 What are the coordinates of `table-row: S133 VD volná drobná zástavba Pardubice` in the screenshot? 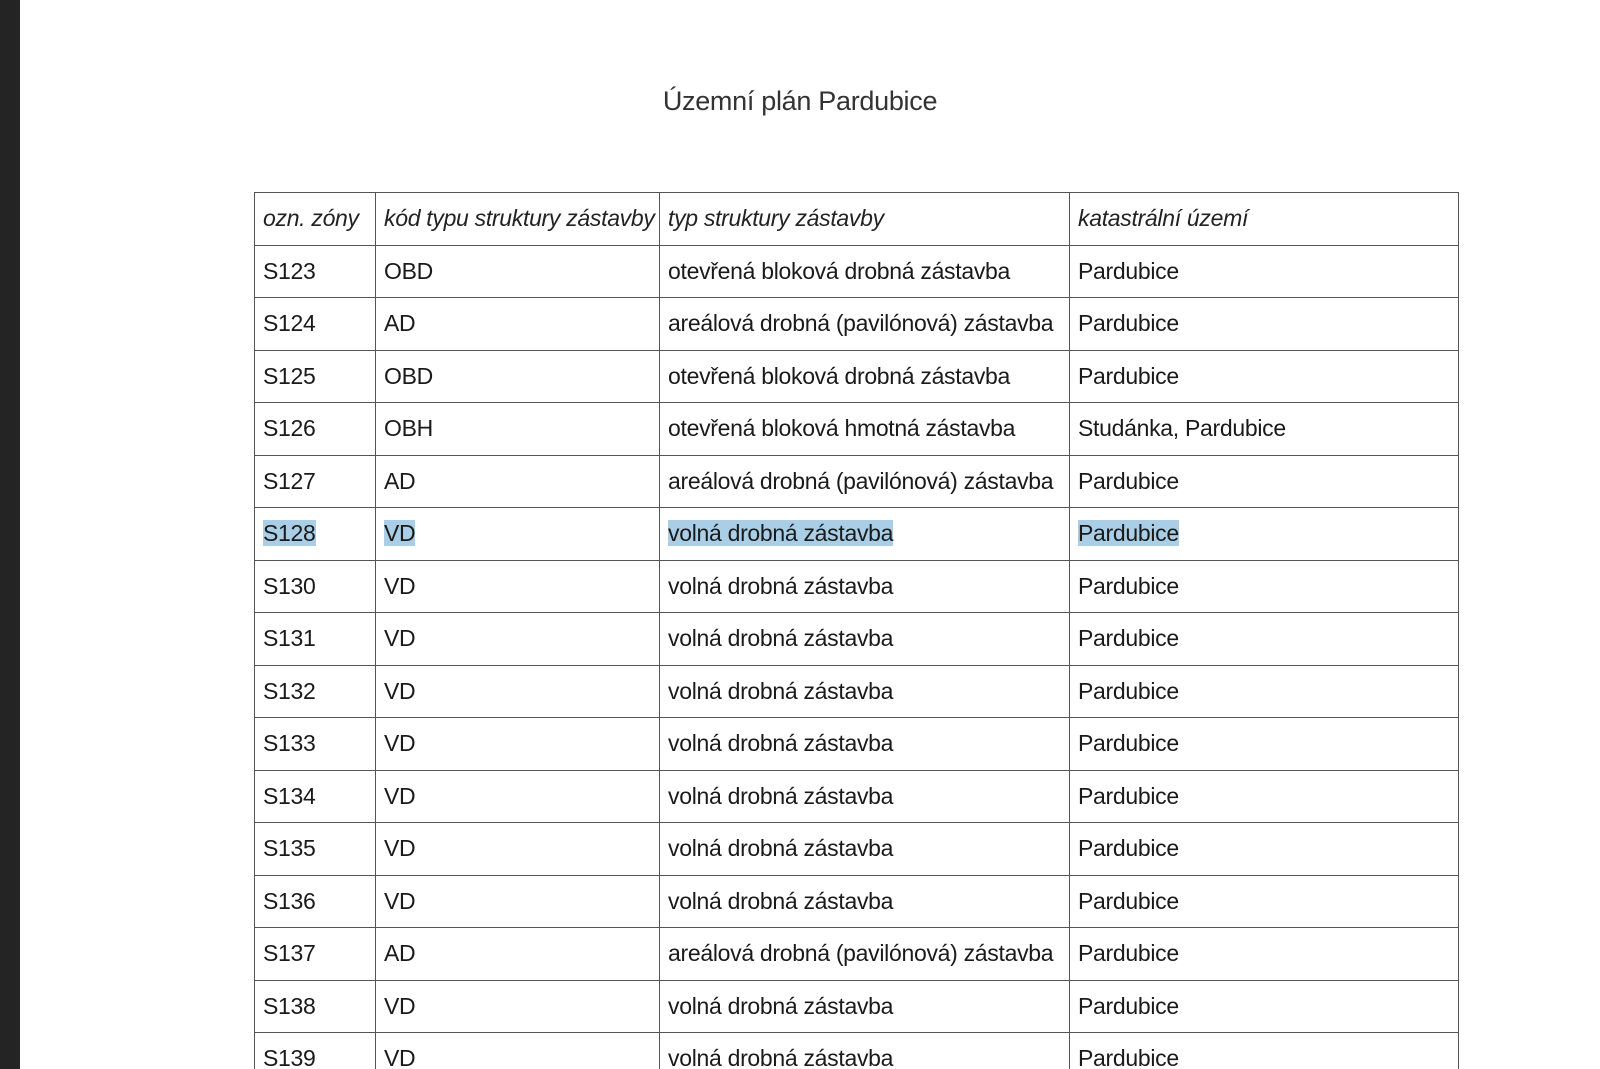 It's located at (856, 744).